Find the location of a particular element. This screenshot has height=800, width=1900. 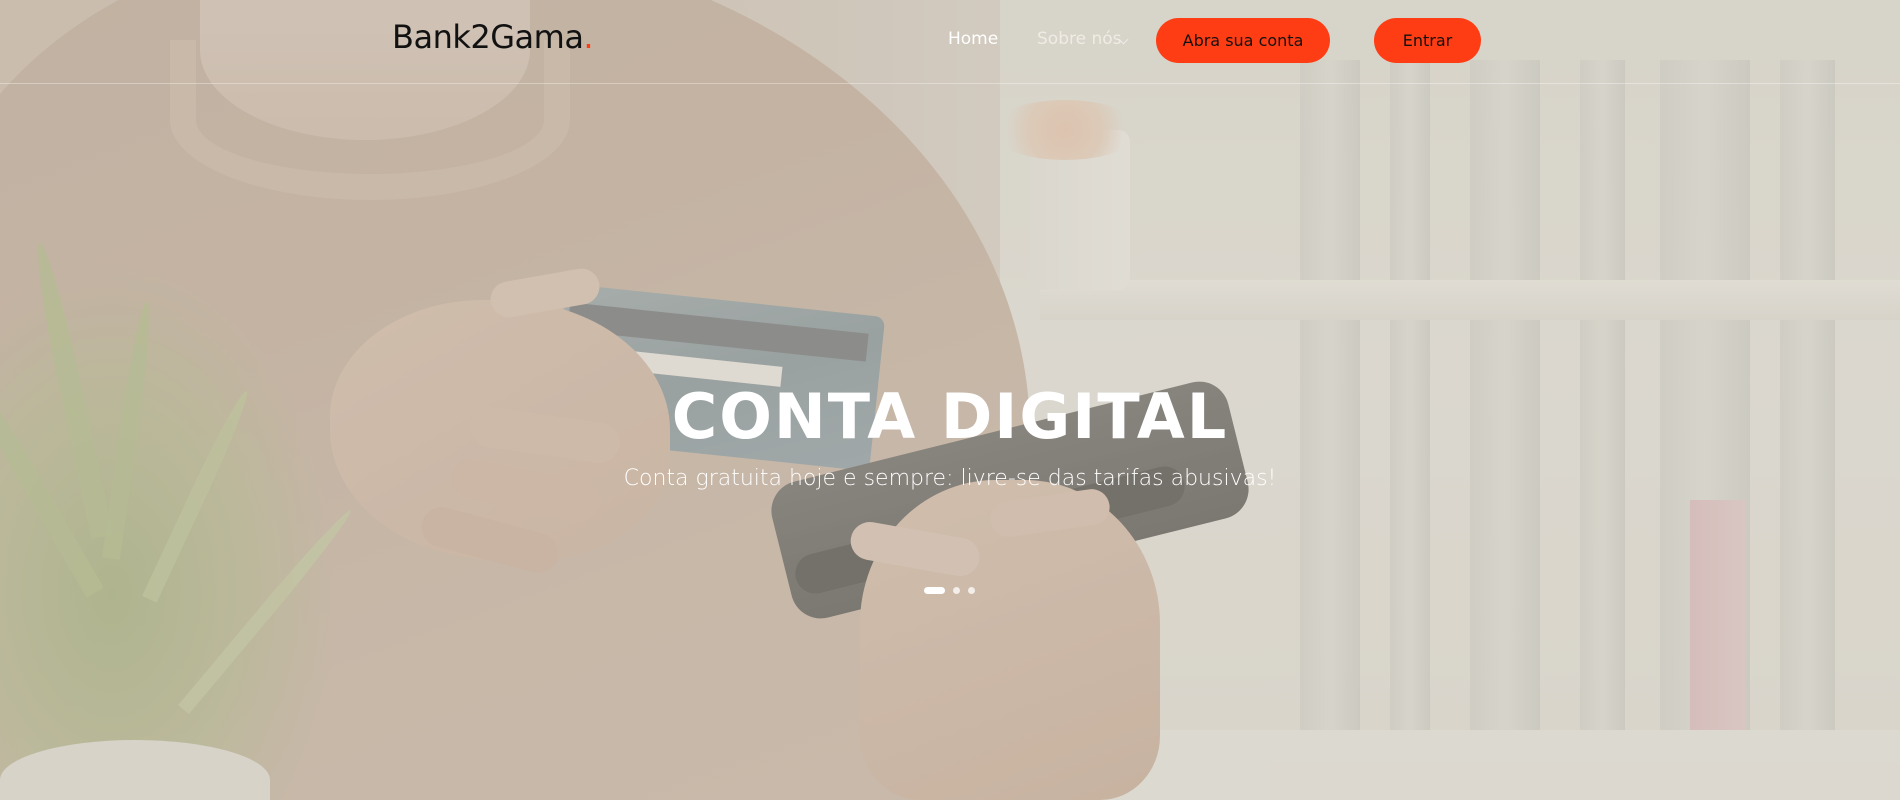

open-account-button: Abra sua conta is located at coordinates (1243, 40).